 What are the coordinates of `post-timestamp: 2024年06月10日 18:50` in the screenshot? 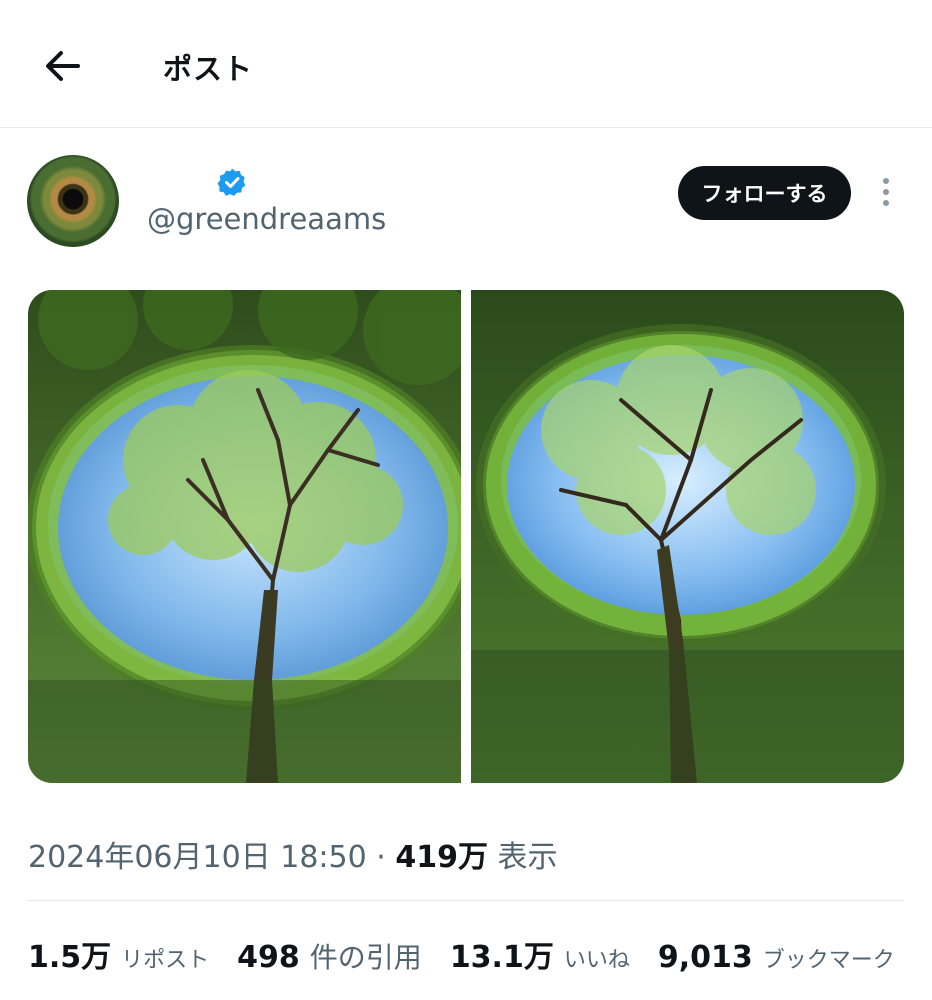 It's located at (197, 857).